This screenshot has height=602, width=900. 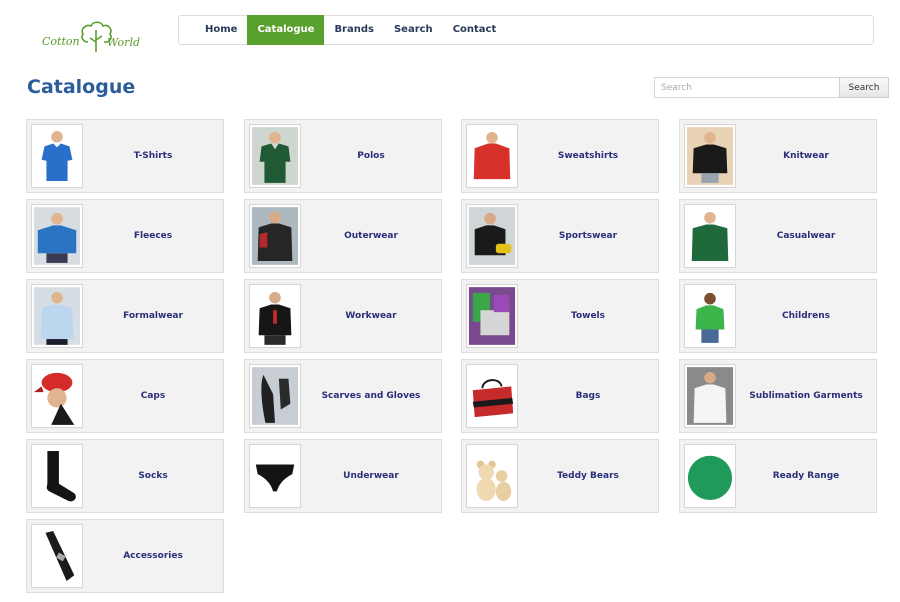 I want to click on category-label: Sweatshirts, so click(x=588, y=156).